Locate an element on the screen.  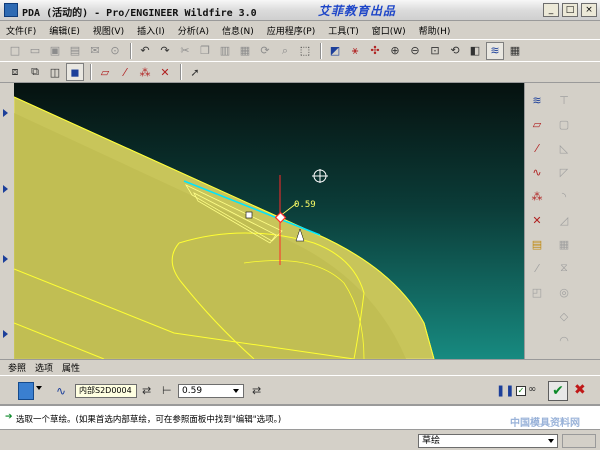
menu-window: 窗口(W) is located at coordinates (389, 30).